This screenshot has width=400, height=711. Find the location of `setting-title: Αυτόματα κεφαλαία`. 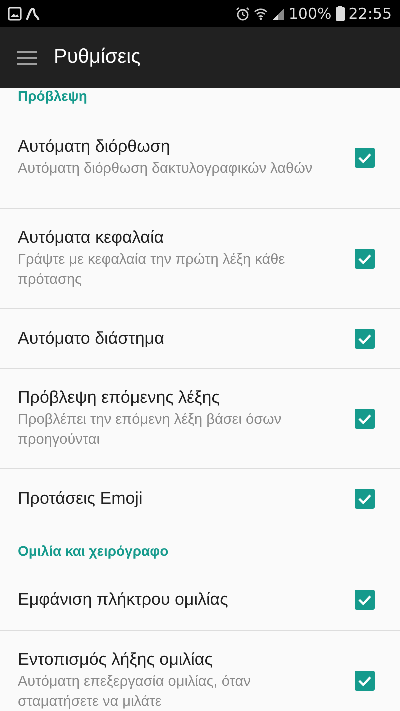

setting-title: Αυτόματα κεφαλαία is located at coordinates (92, 238).